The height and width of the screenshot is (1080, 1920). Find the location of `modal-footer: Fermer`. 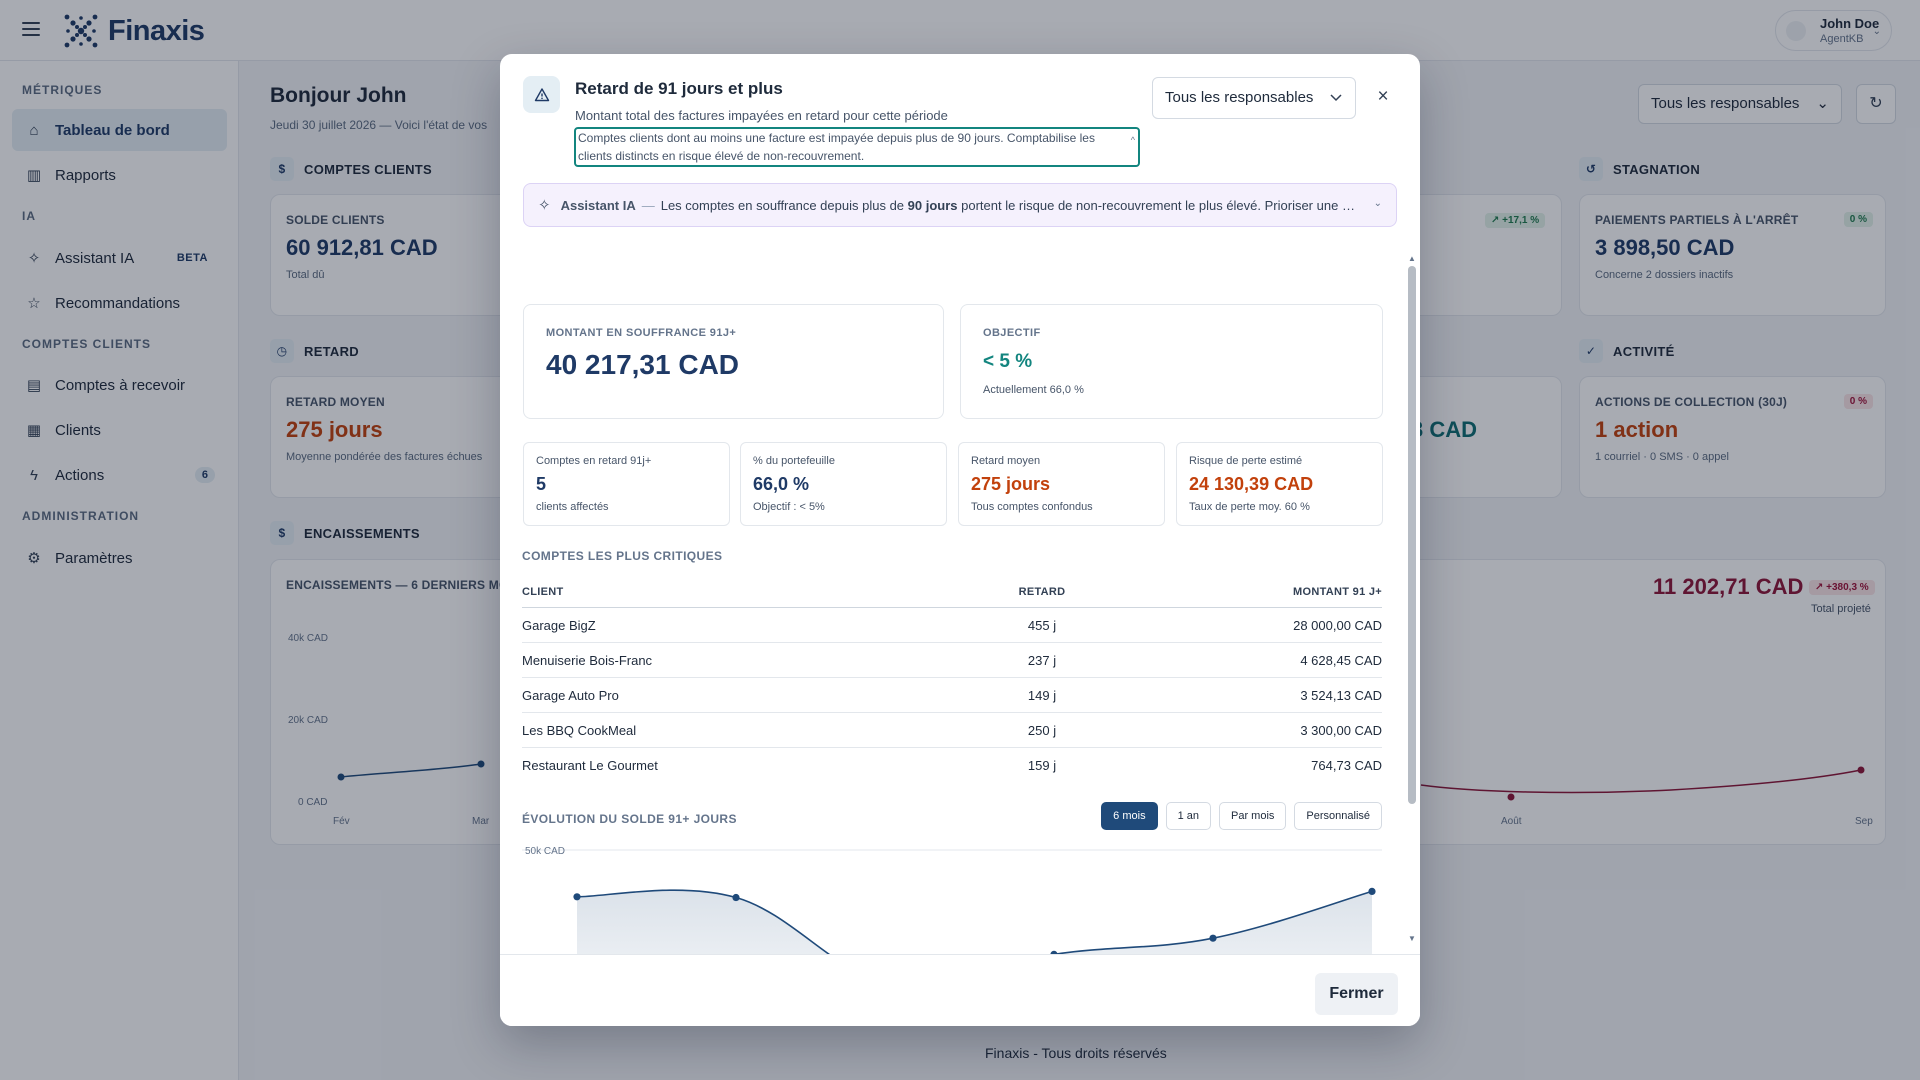

modal-footer: Fermer is located at coordinates (960, 990).